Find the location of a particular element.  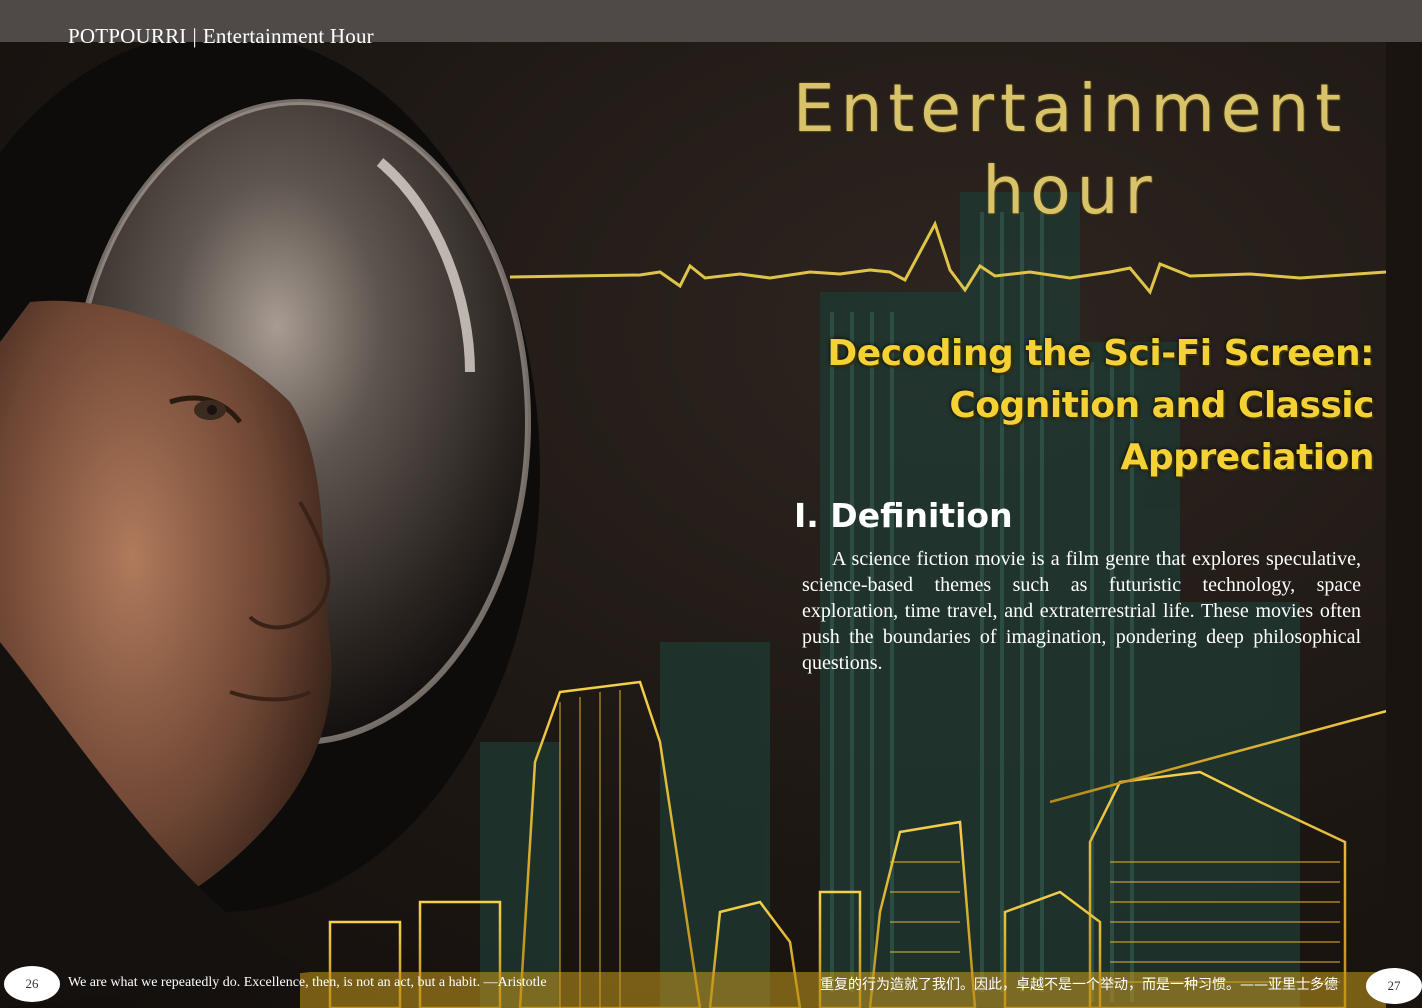

heartbeat-line is located at coordinates (948, 257).